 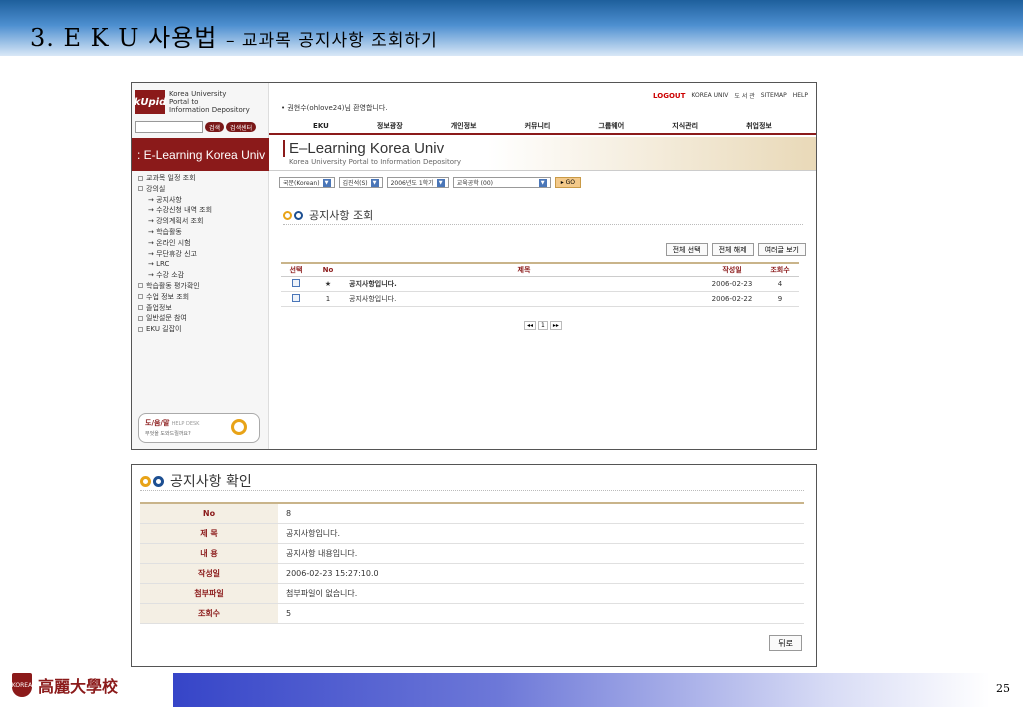 I want to click on search-row: 검색 검색센터, so click(x=196, y=127).